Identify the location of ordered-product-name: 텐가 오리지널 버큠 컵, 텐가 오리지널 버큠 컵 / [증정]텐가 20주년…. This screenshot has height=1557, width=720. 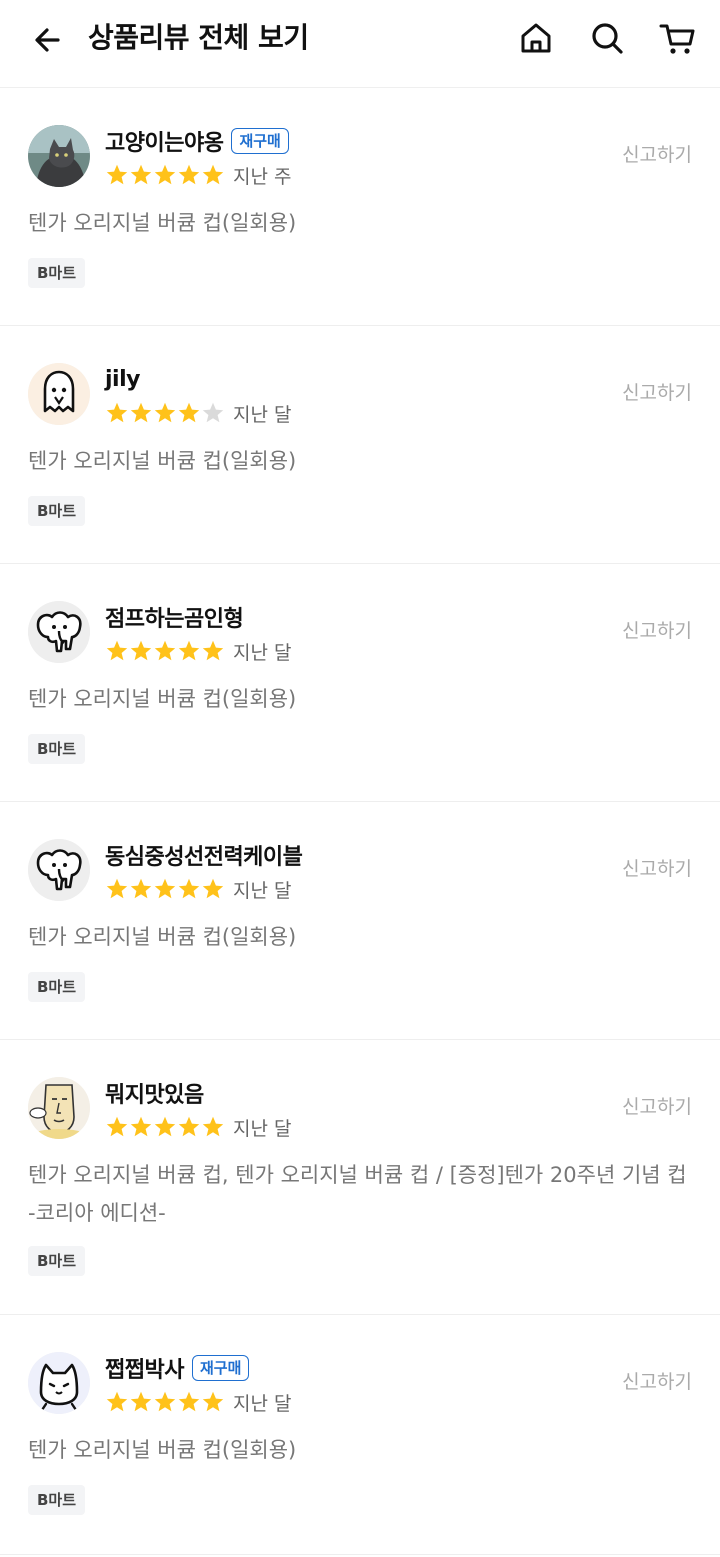
(357, 1194).